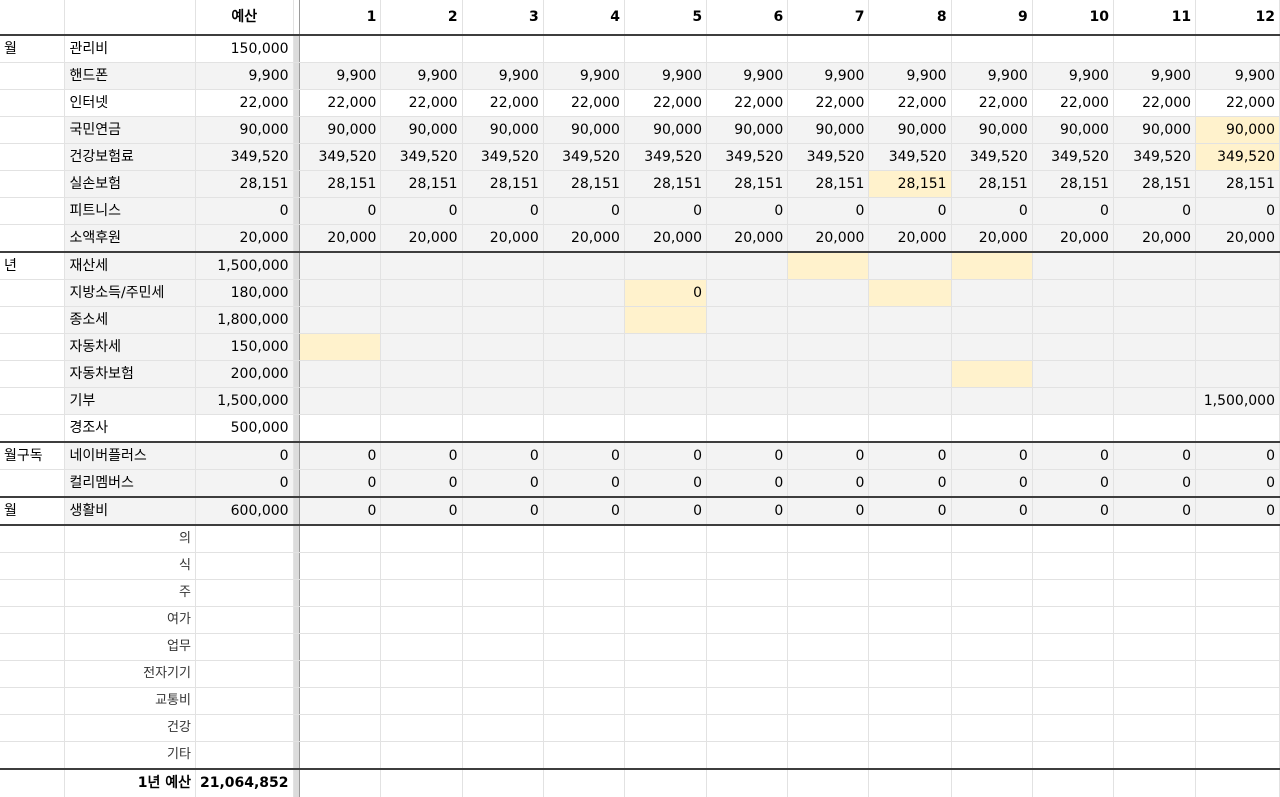  I want to click on header-month-5: 5, so click(666, 18).